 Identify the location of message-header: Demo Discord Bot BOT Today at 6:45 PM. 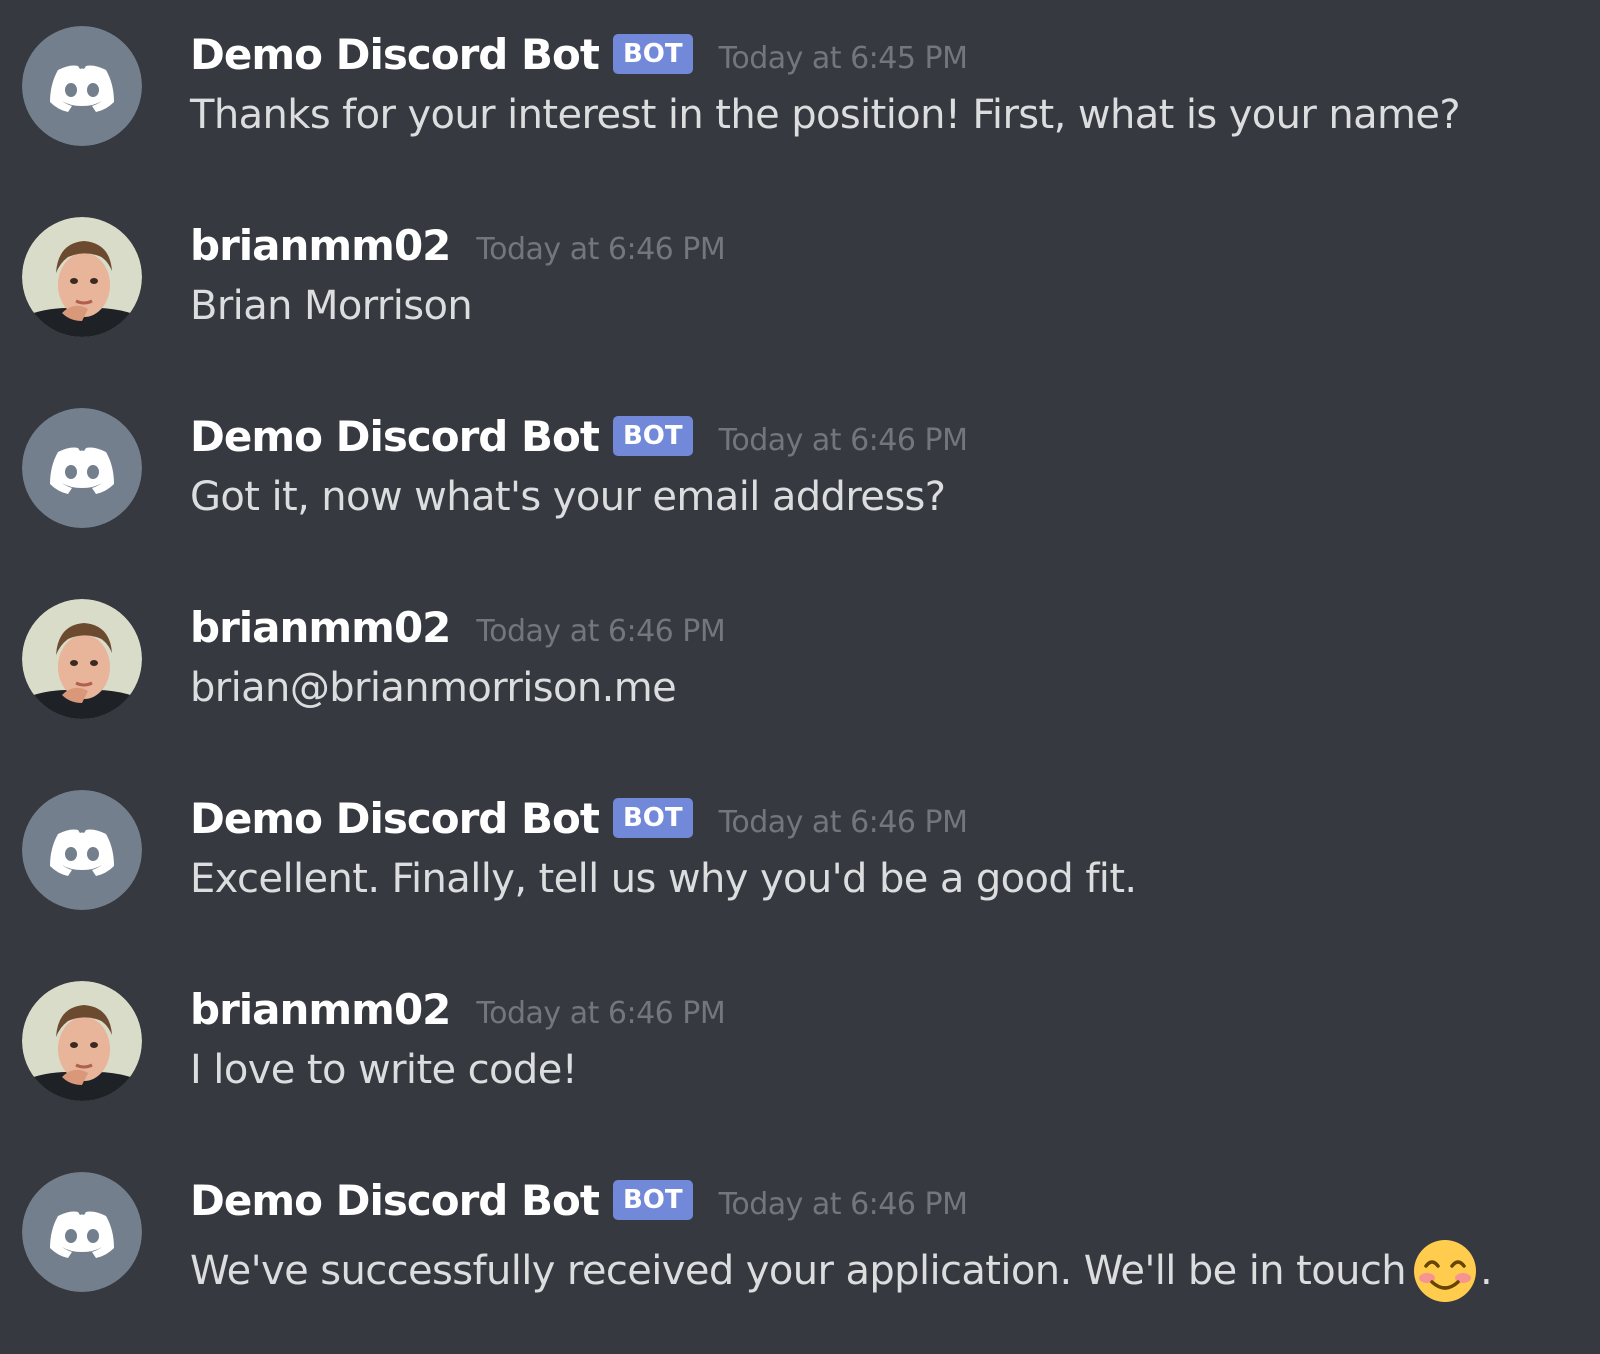
(579, 54).